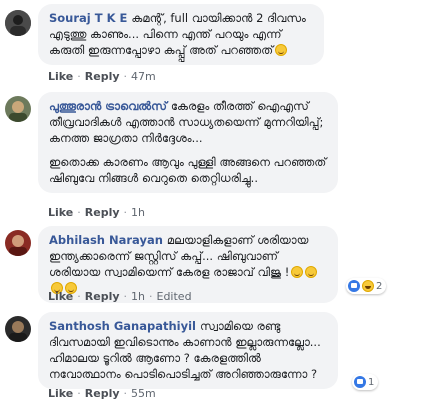 Image resolution: width=421 pixels, height=405 pixels. I want to click on comment-author: Abhilash Narayan, so click(106, 240).